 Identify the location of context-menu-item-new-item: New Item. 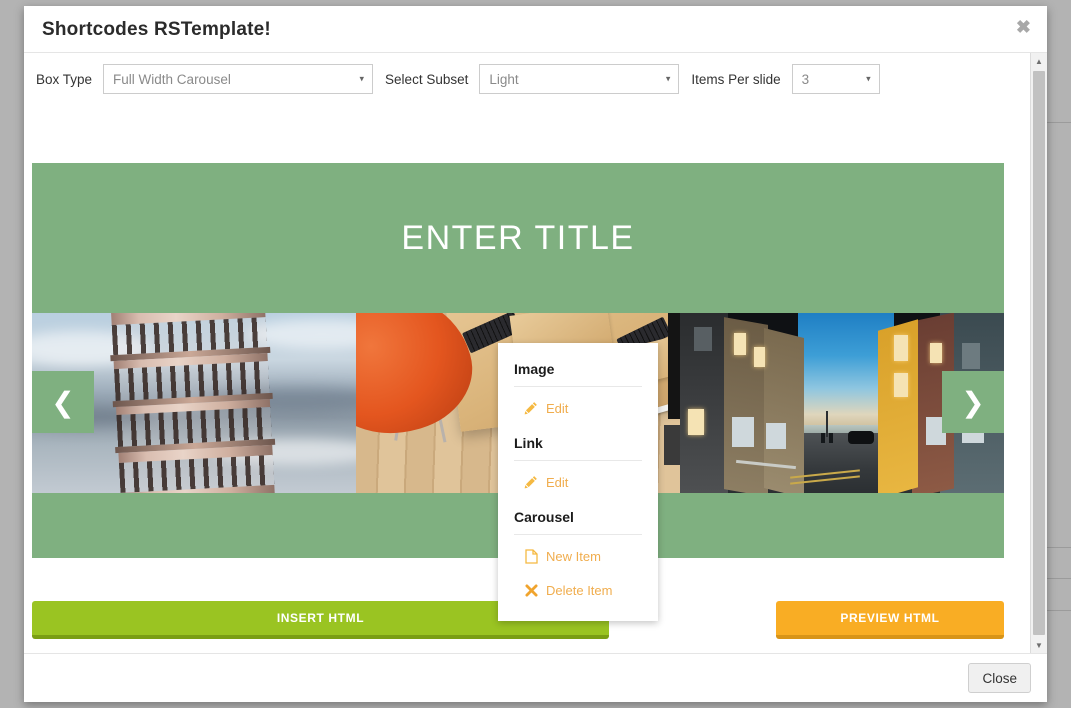
(578, 556).